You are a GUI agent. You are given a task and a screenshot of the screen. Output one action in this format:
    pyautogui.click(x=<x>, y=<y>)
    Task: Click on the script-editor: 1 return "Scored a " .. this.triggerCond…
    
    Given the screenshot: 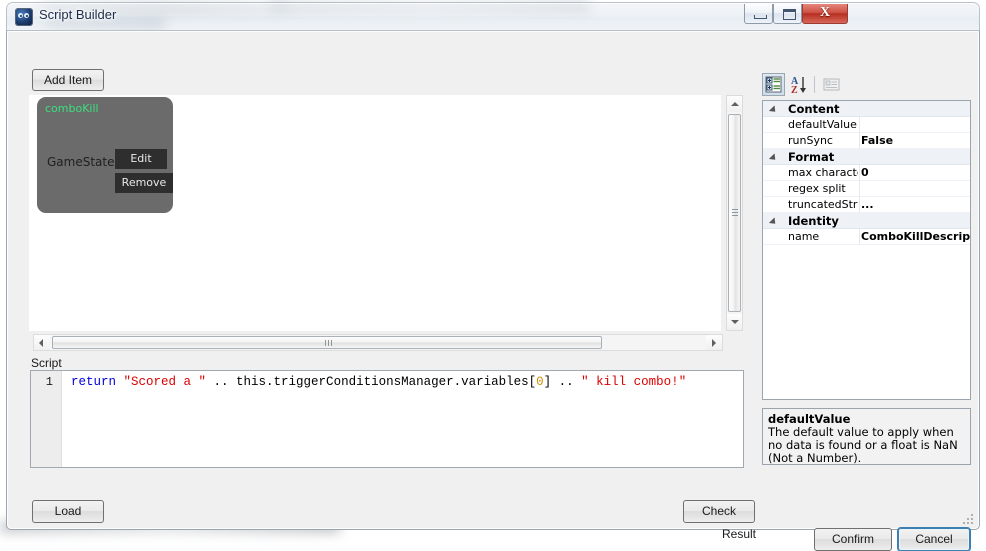 What is the action you would take?
    pyautogui.click(x=387, y=419)
    